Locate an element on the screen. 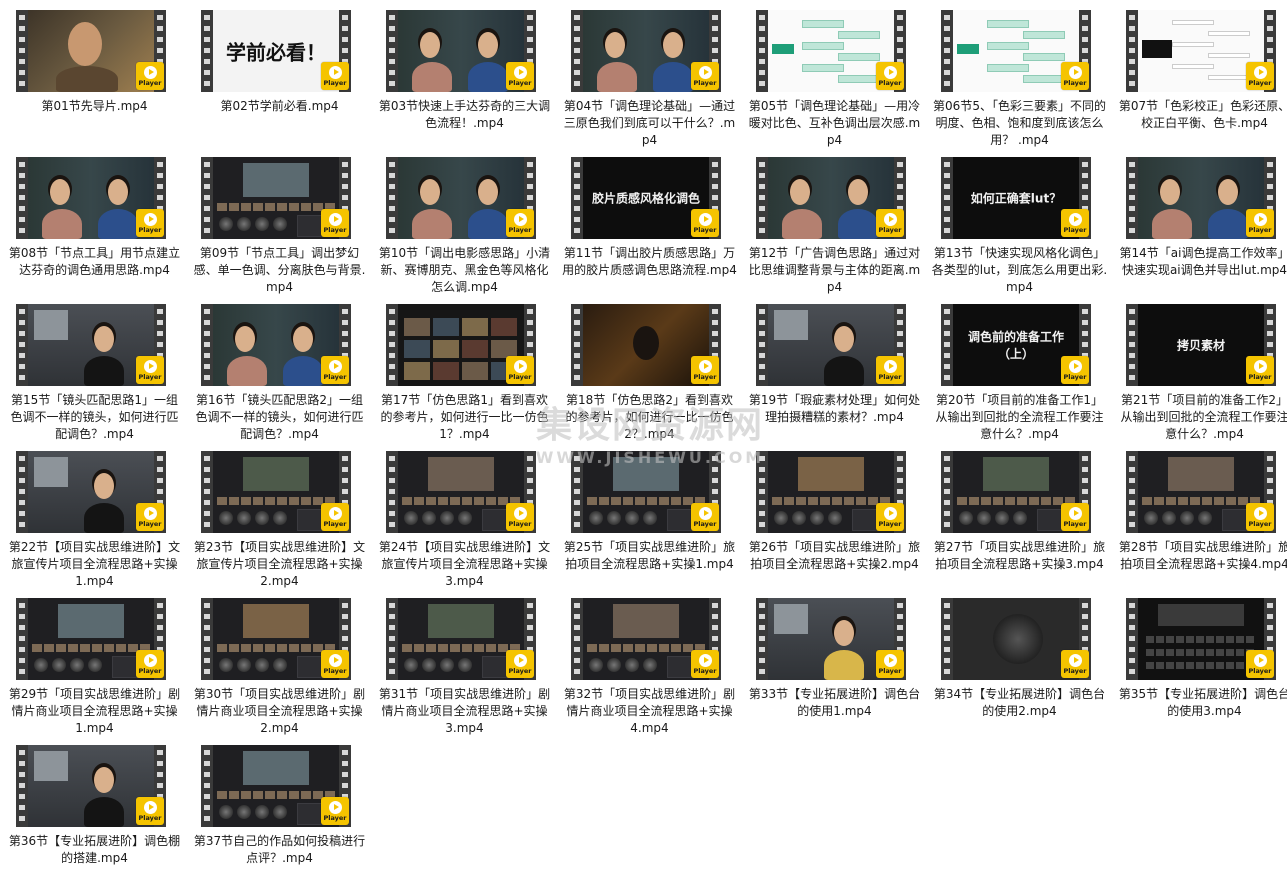 Image resolution: width=1287 pixels, height=890 pixels. video-thumbnail: 拷贝素材 Player is located at coordinates (1201, 345).